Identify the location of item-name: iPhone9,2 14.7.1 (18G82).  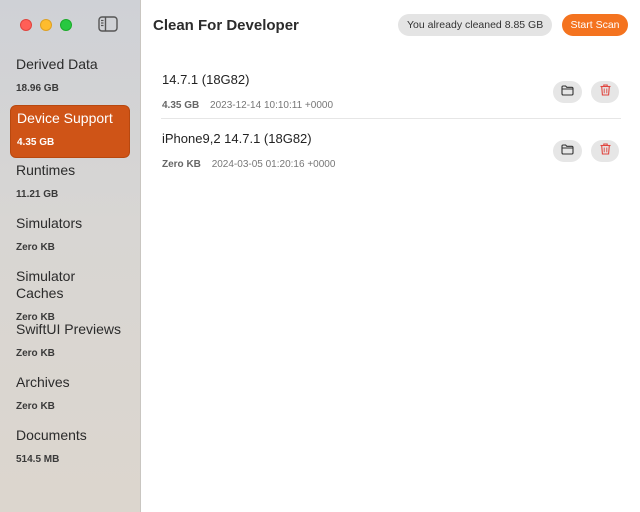
(237, 138).